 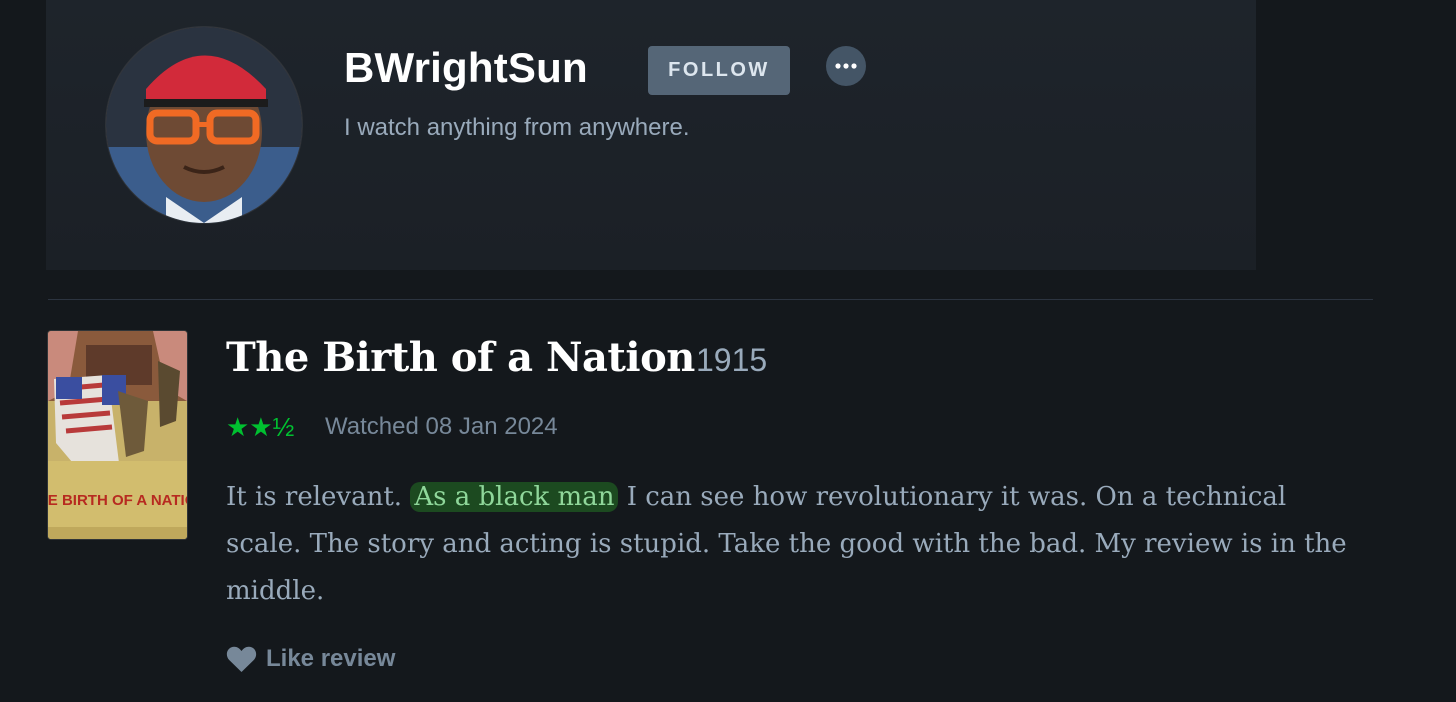 What do you see at coordinates (466, 67) in the screenshot?
I see `username: BWrightSun` at bounding box center [466, 67].